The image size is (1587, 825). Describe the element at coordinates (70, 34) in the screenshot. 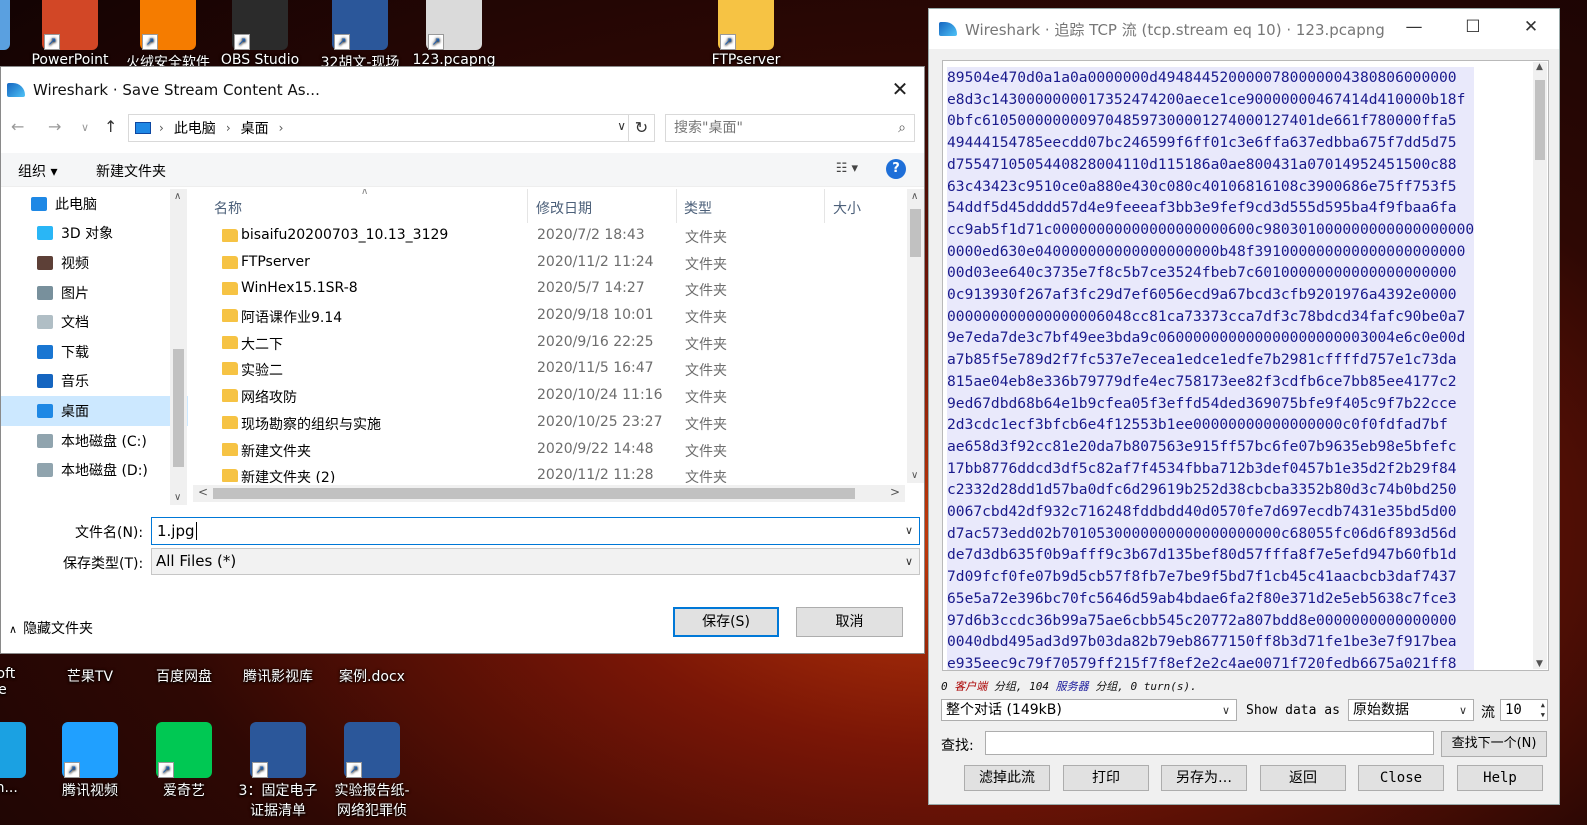

I see `desktop-icon: ↗ PowerPoint` at that location.